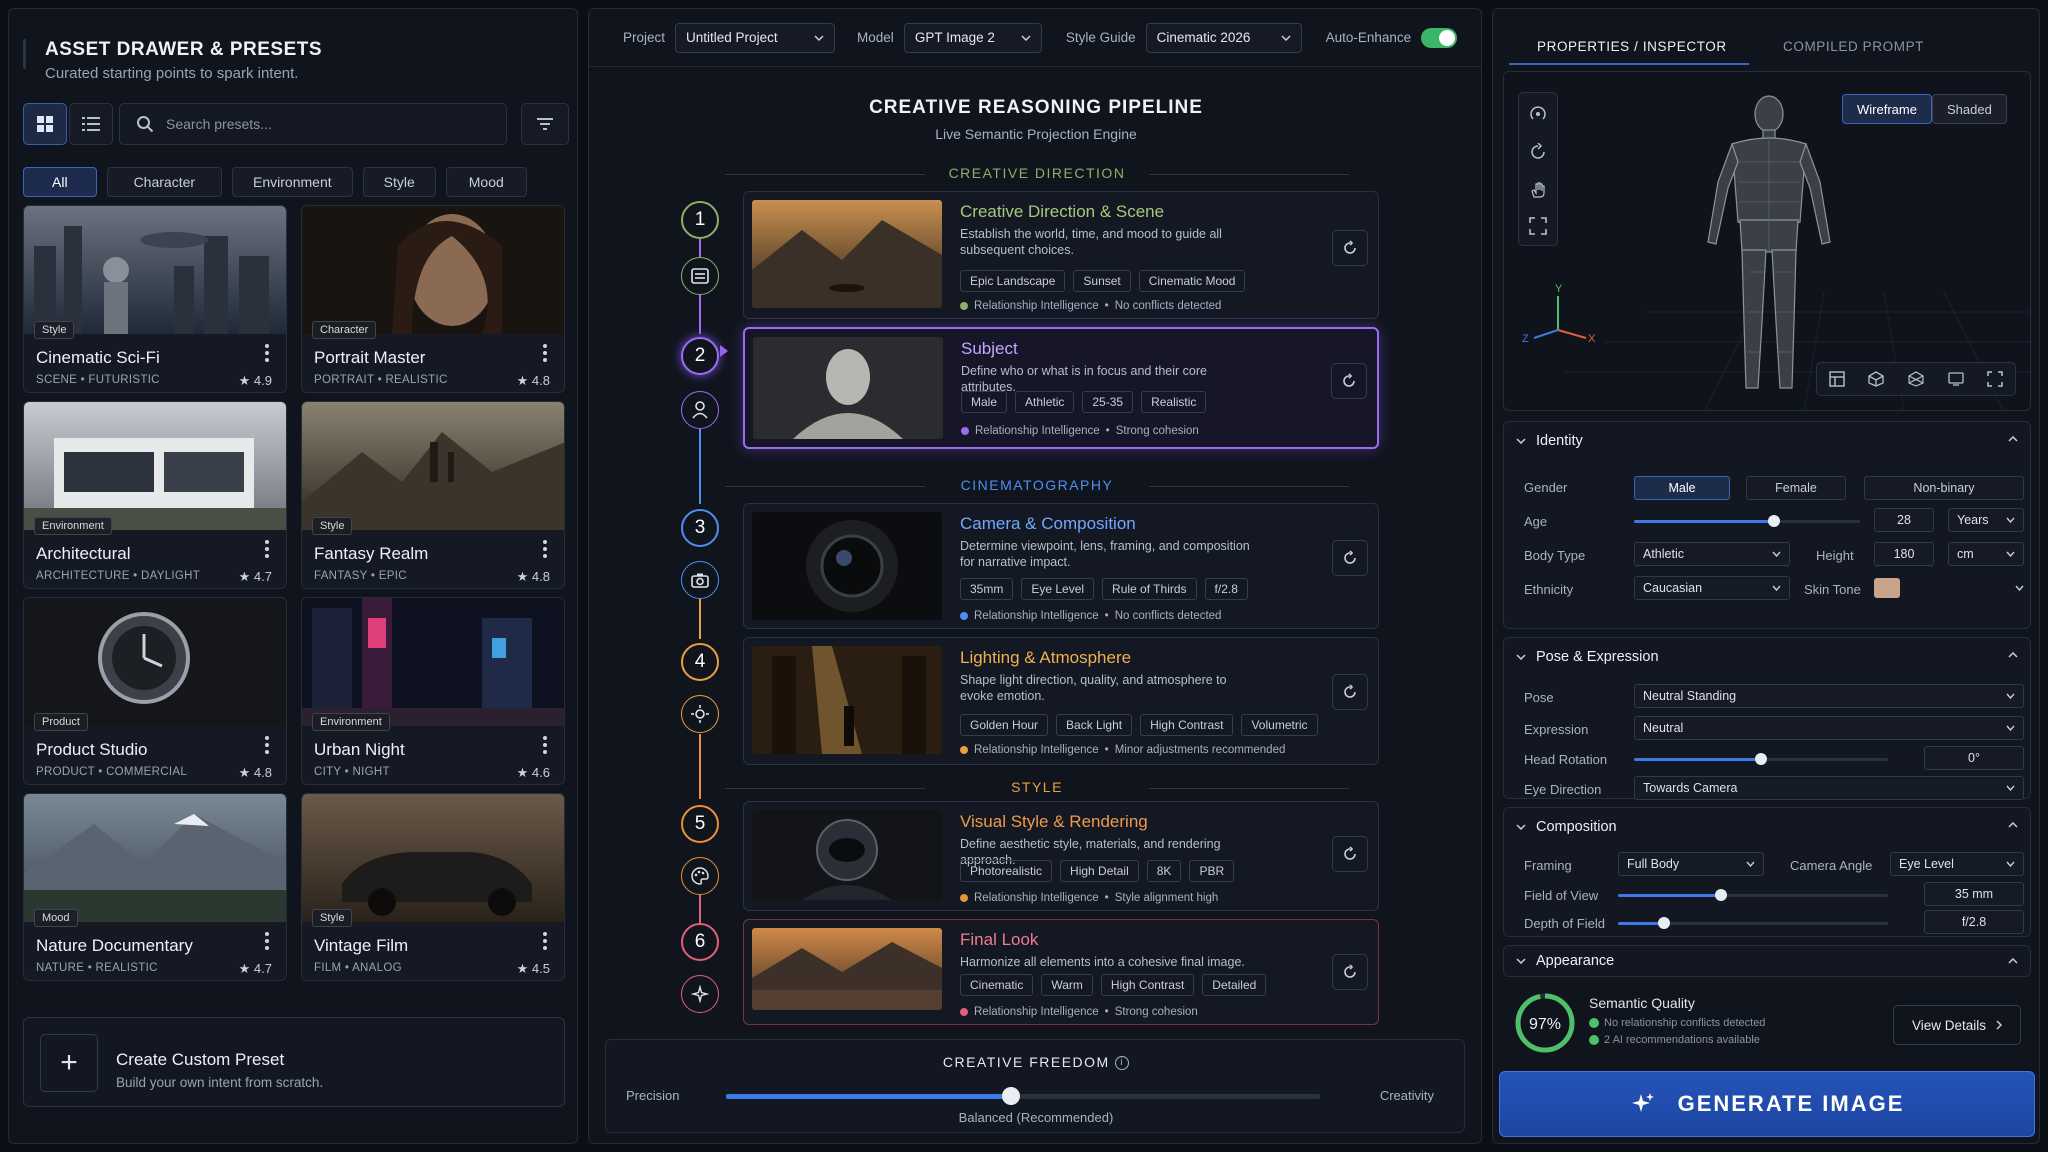 The image size is (2048, 1152). I want to click on mesh-icon, so click(1916, 379).